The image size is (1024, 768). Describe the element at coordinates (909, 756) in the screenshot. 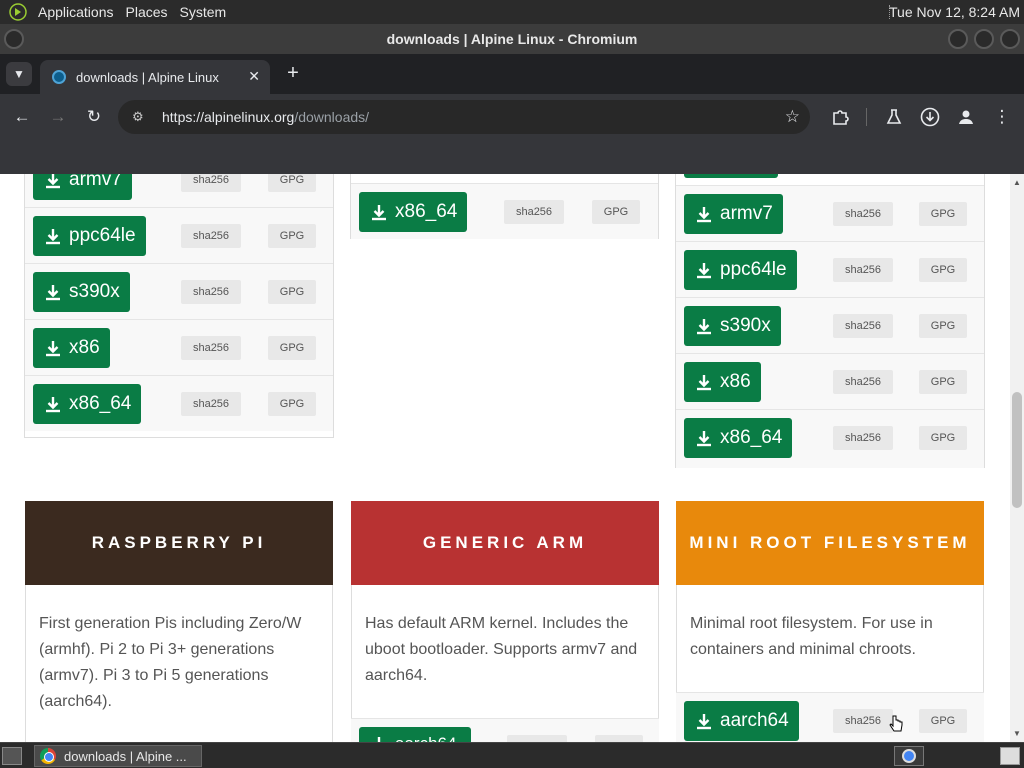

I see `workspace-switcher` at that location.